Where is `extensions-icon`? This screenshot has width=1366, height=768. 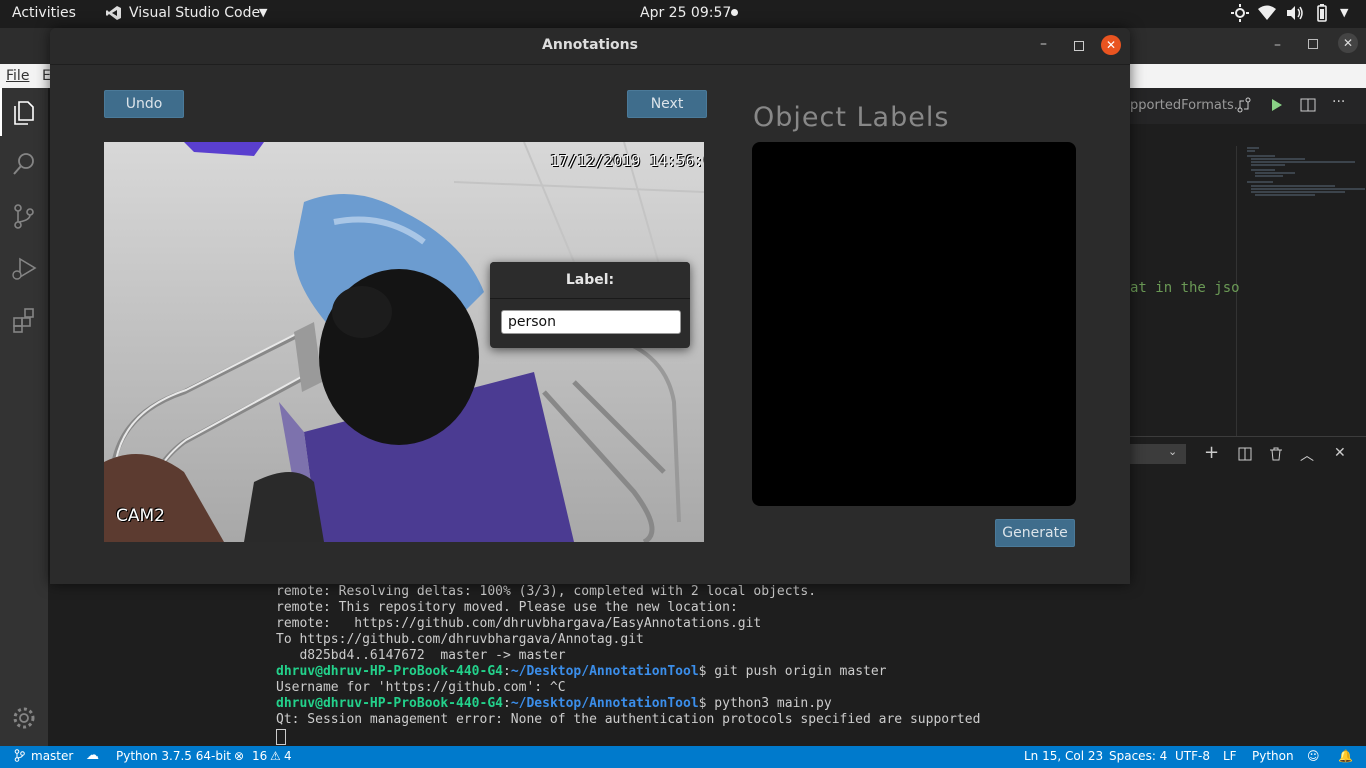
extensions-icon is located at coordinates (24, 320).